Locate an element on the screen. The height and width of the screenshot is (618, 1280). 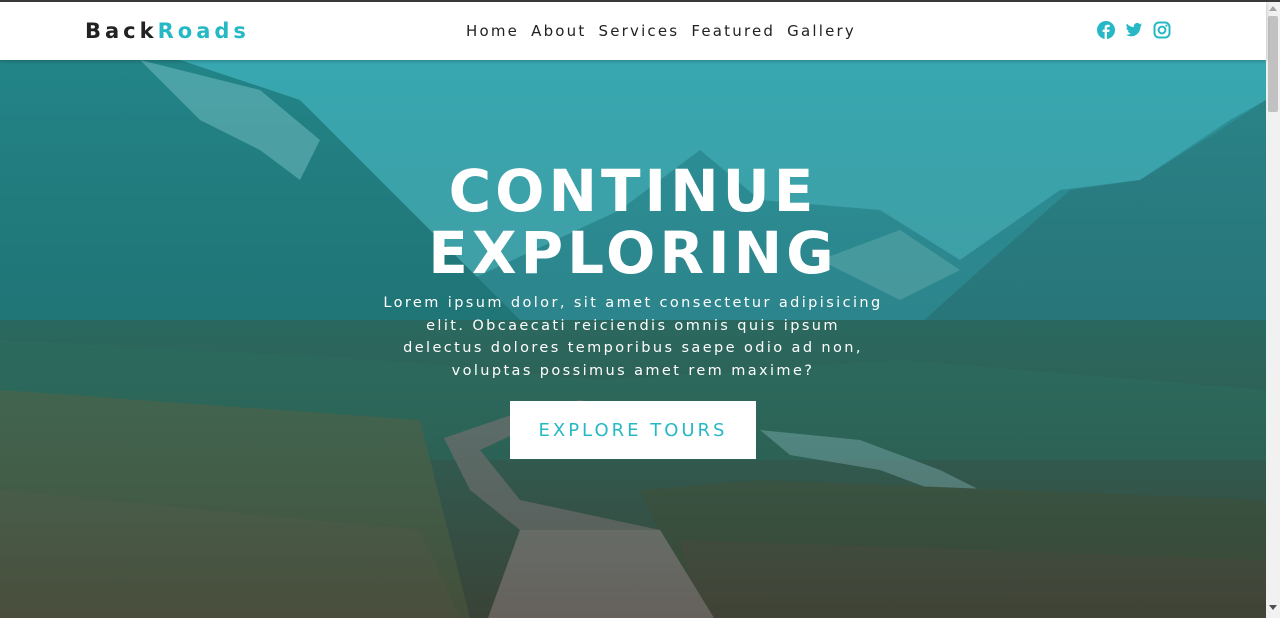
nav-link-services: Services is located at coordinates (638, 31).